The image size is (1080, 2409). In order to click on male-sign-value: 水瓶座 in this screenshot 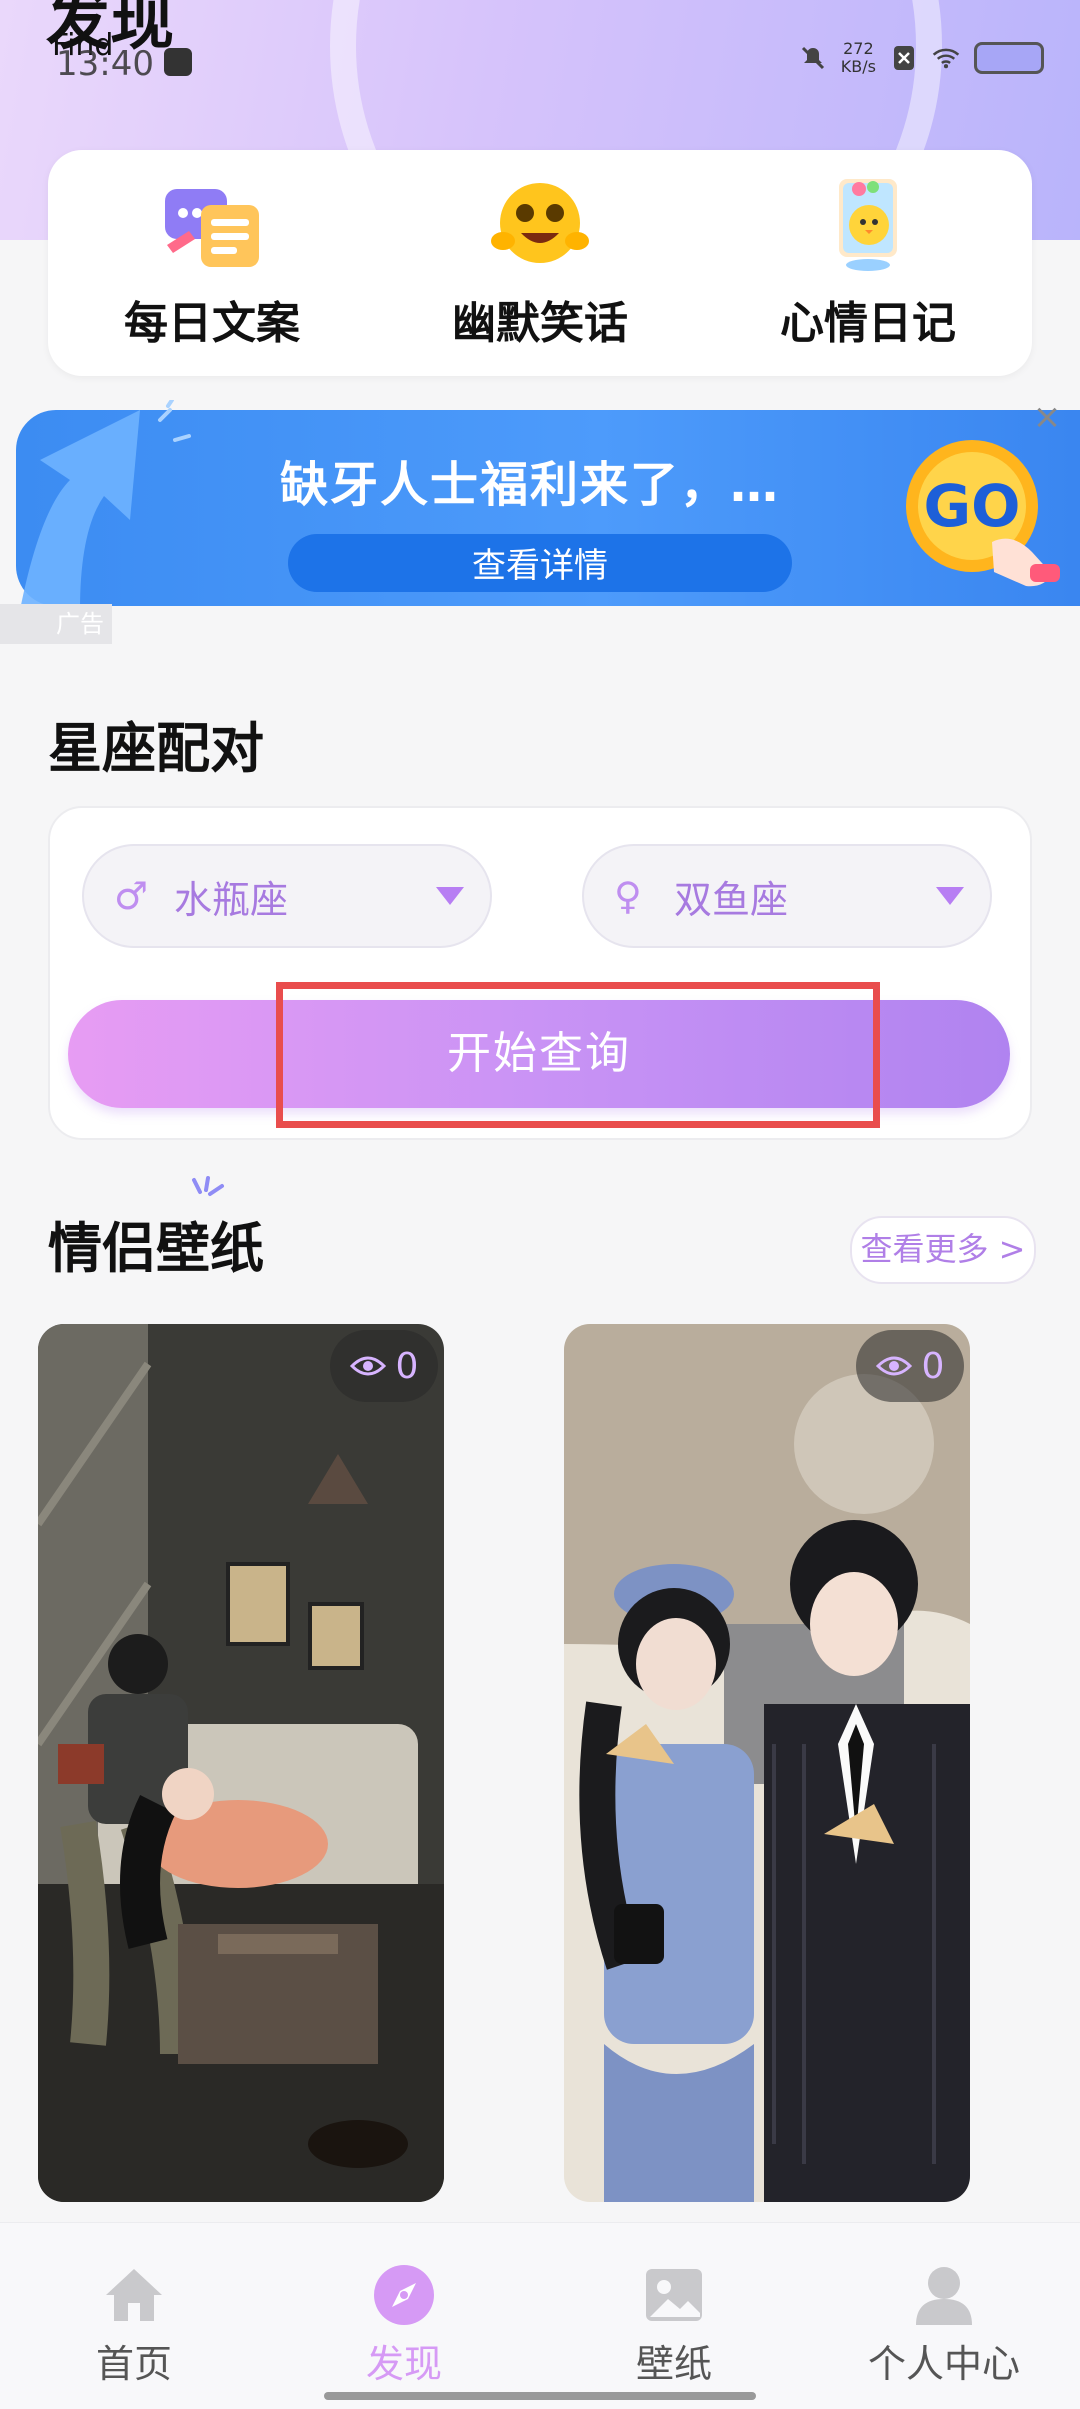, I will do `click(231, 899)`.